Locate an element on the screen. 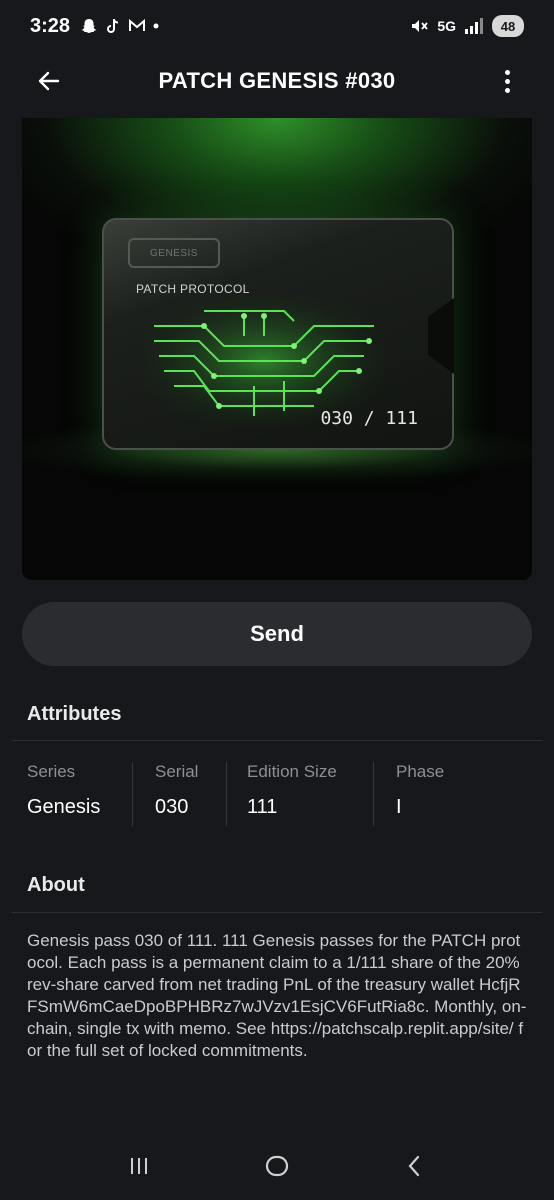 This screenshot has height=1200, width=554. system-nav-bar is located at coordinates (277, 1166).